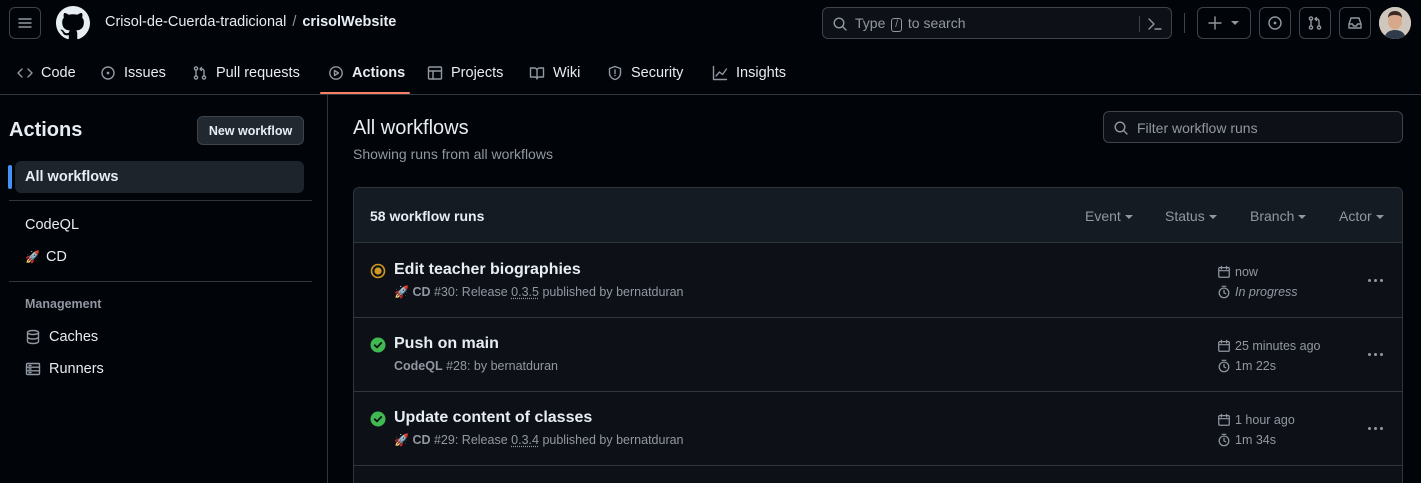  What do you see at coordinates (1255, 440) in the screenshot?
I see `run-duration-label: 1m 34s` at bounding box center [1255, 440].